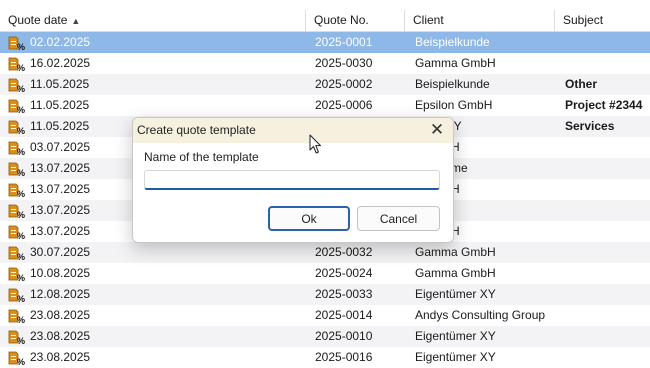 The image size is (650, 368). What do you see at coordinates (344, 294) in the screenshot?
I see `cell-quote-no: 2025-0033` at bounding box center [344, 294].